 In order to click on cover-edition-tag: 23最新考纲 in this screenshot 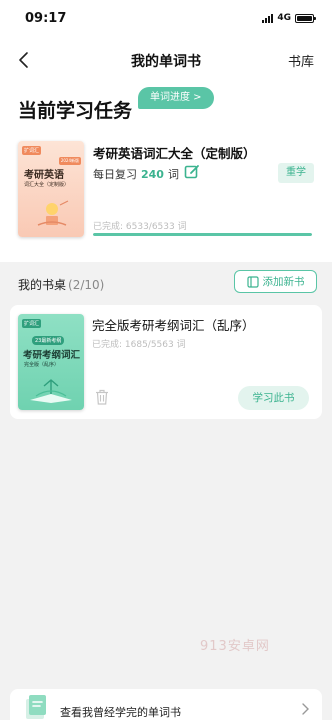, I will do `click(48, 340)`.